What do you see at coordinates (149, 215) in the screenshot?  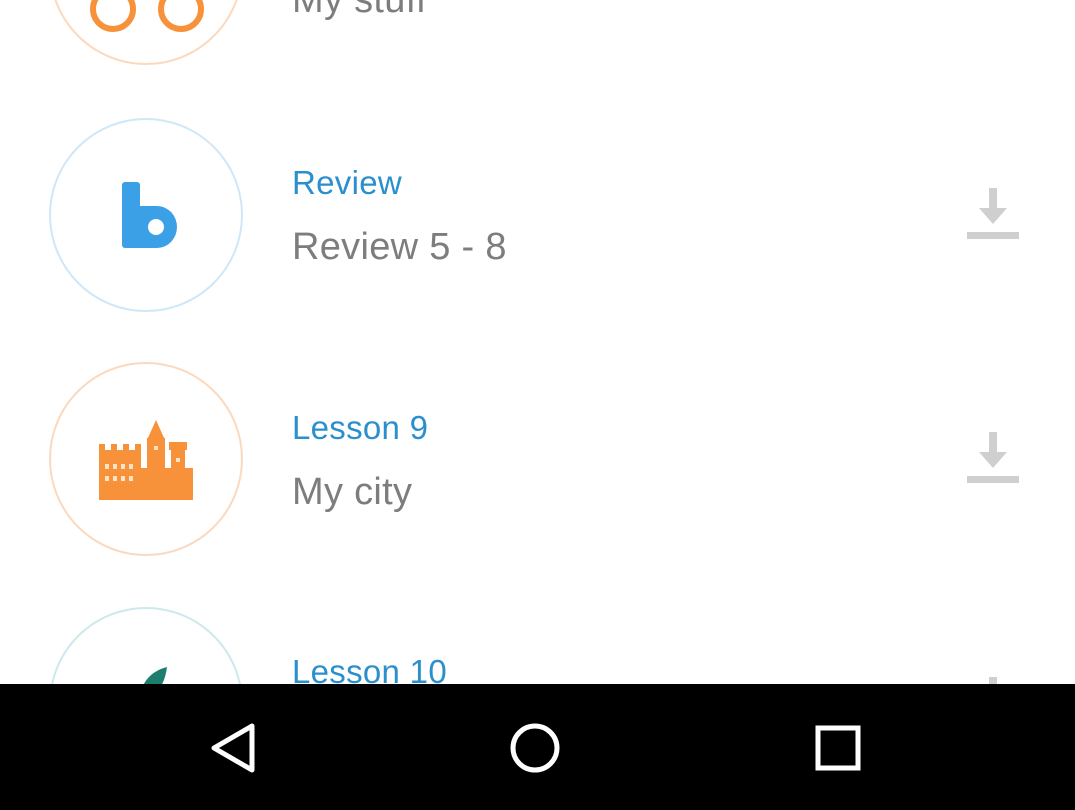 I see `babbel-b-icon` at bounding box center [149, 215].